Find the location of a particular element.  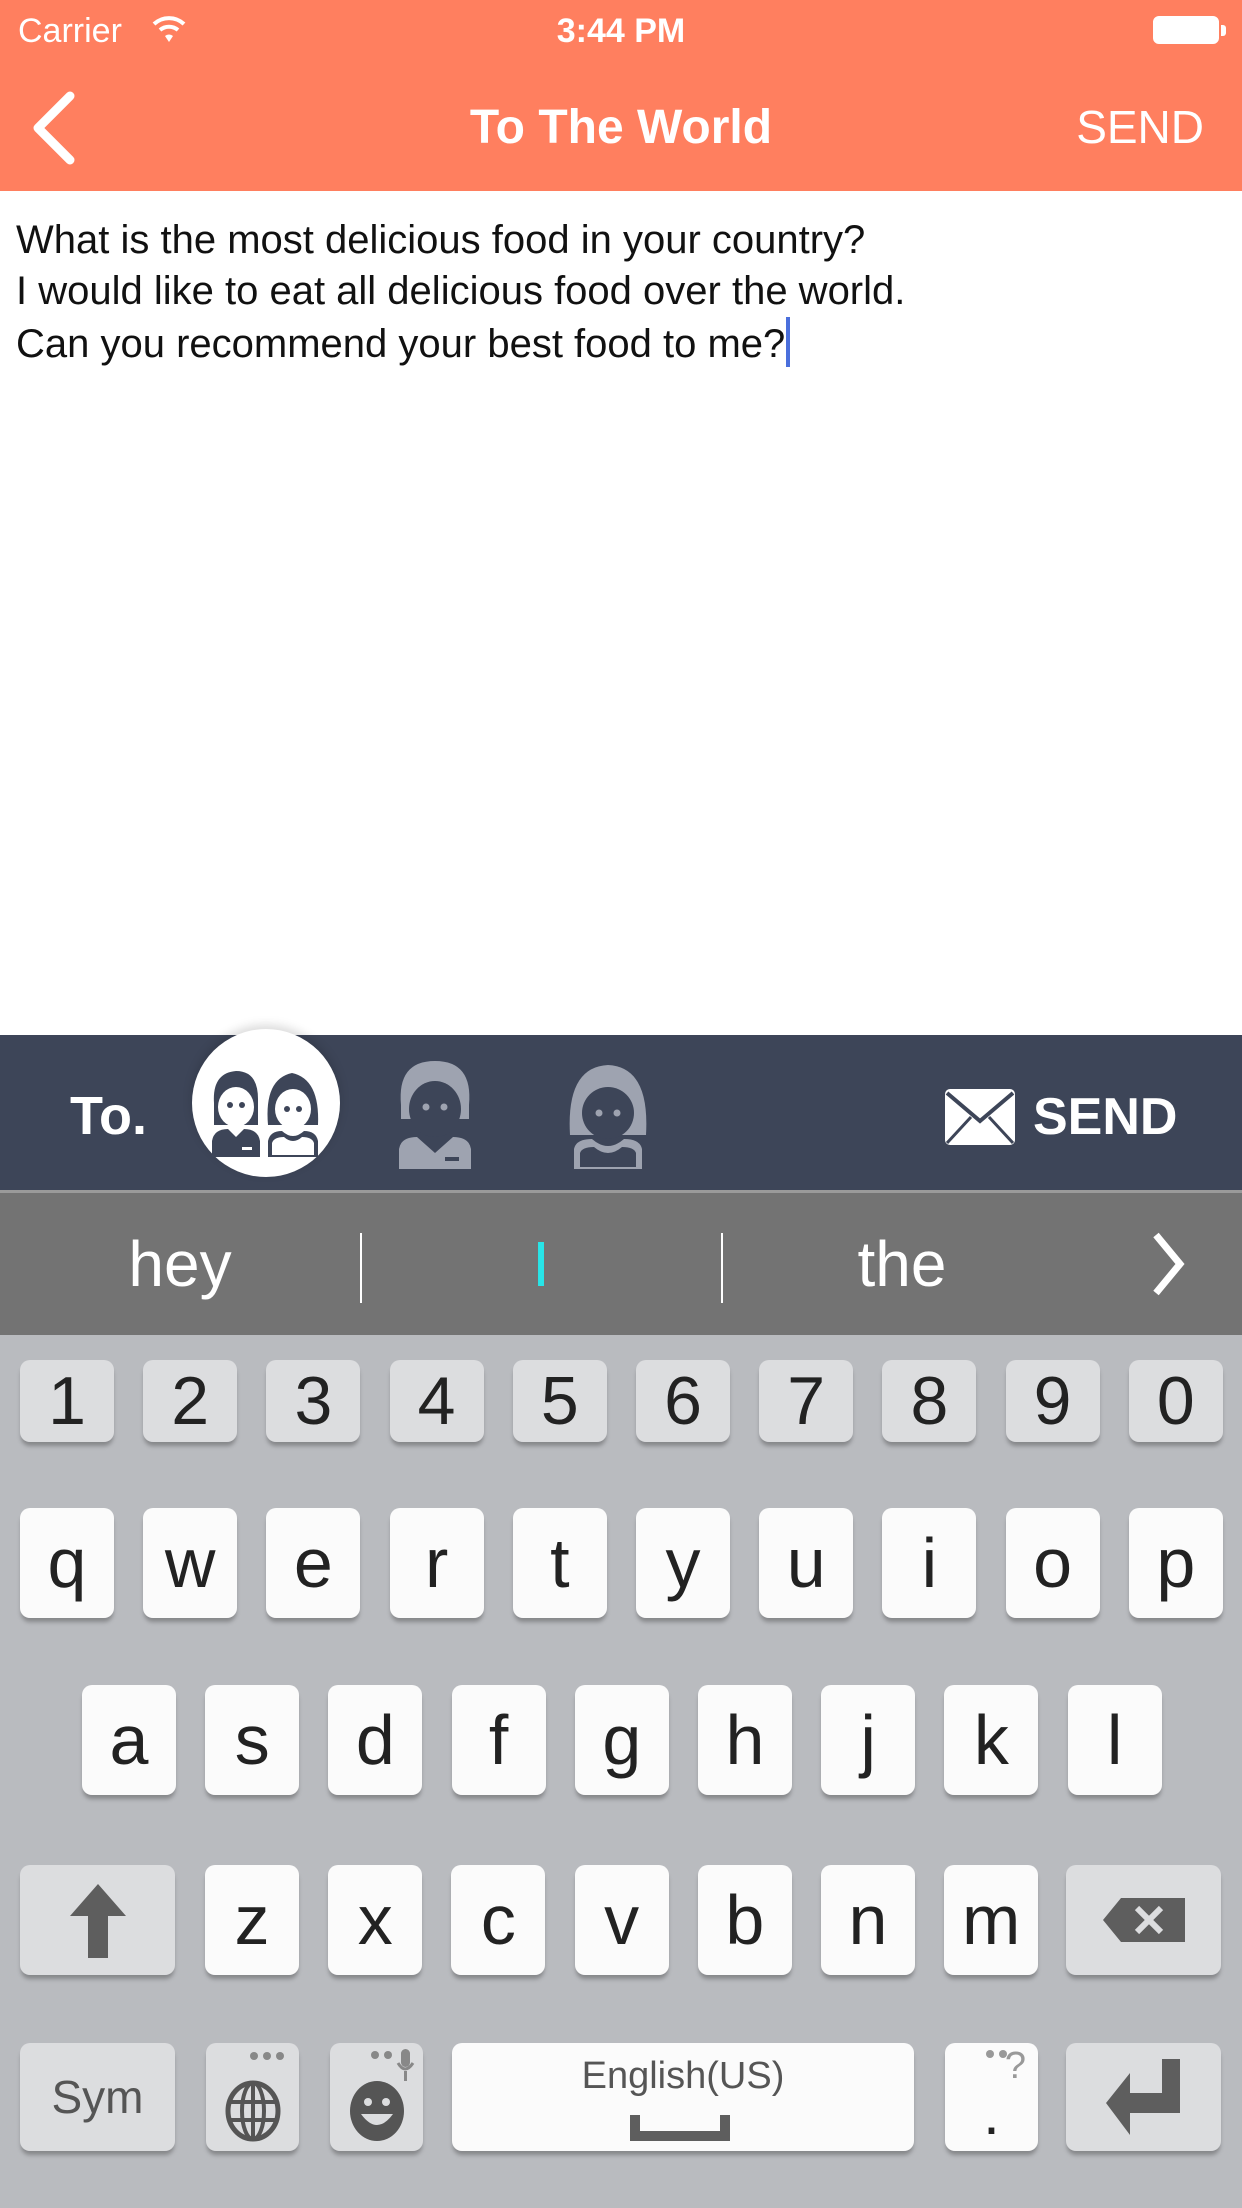

key-label: e is located at coordinates (313, 1563).